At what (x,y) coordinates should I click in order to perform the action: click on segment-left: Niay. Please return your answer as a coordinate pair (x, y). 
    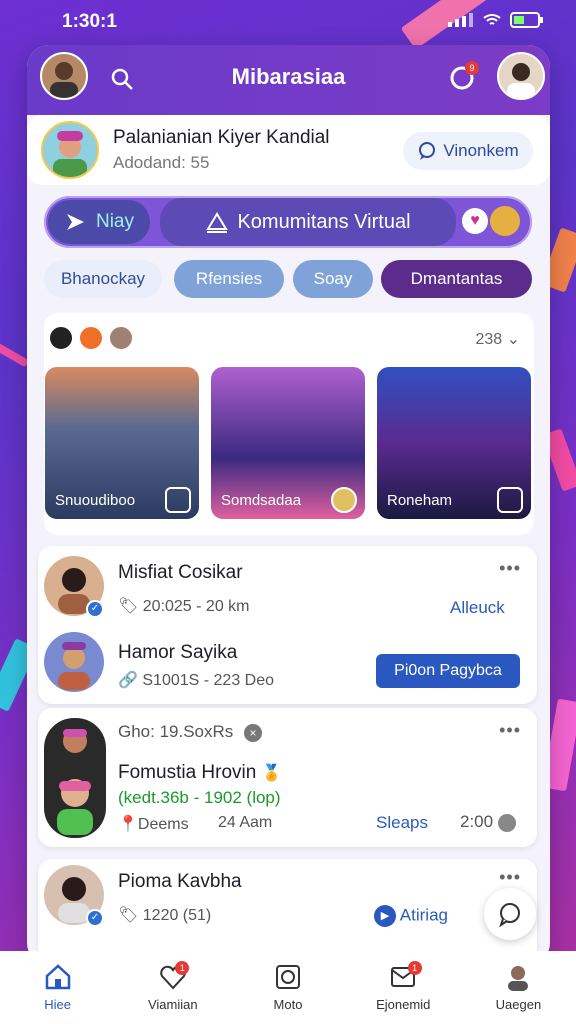
    Looking at the image, I should click on (99, 222).